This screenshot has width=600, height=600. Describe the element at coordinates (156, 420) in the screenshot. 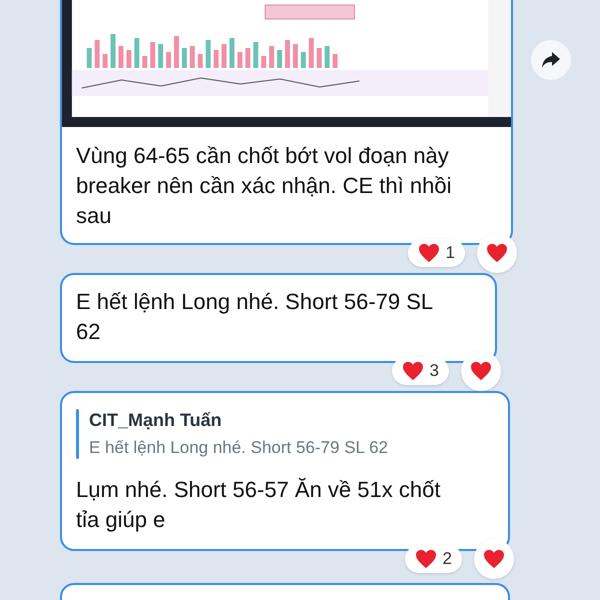

I see `reply-author: CIT_Mạnh Tuấn` at that location.